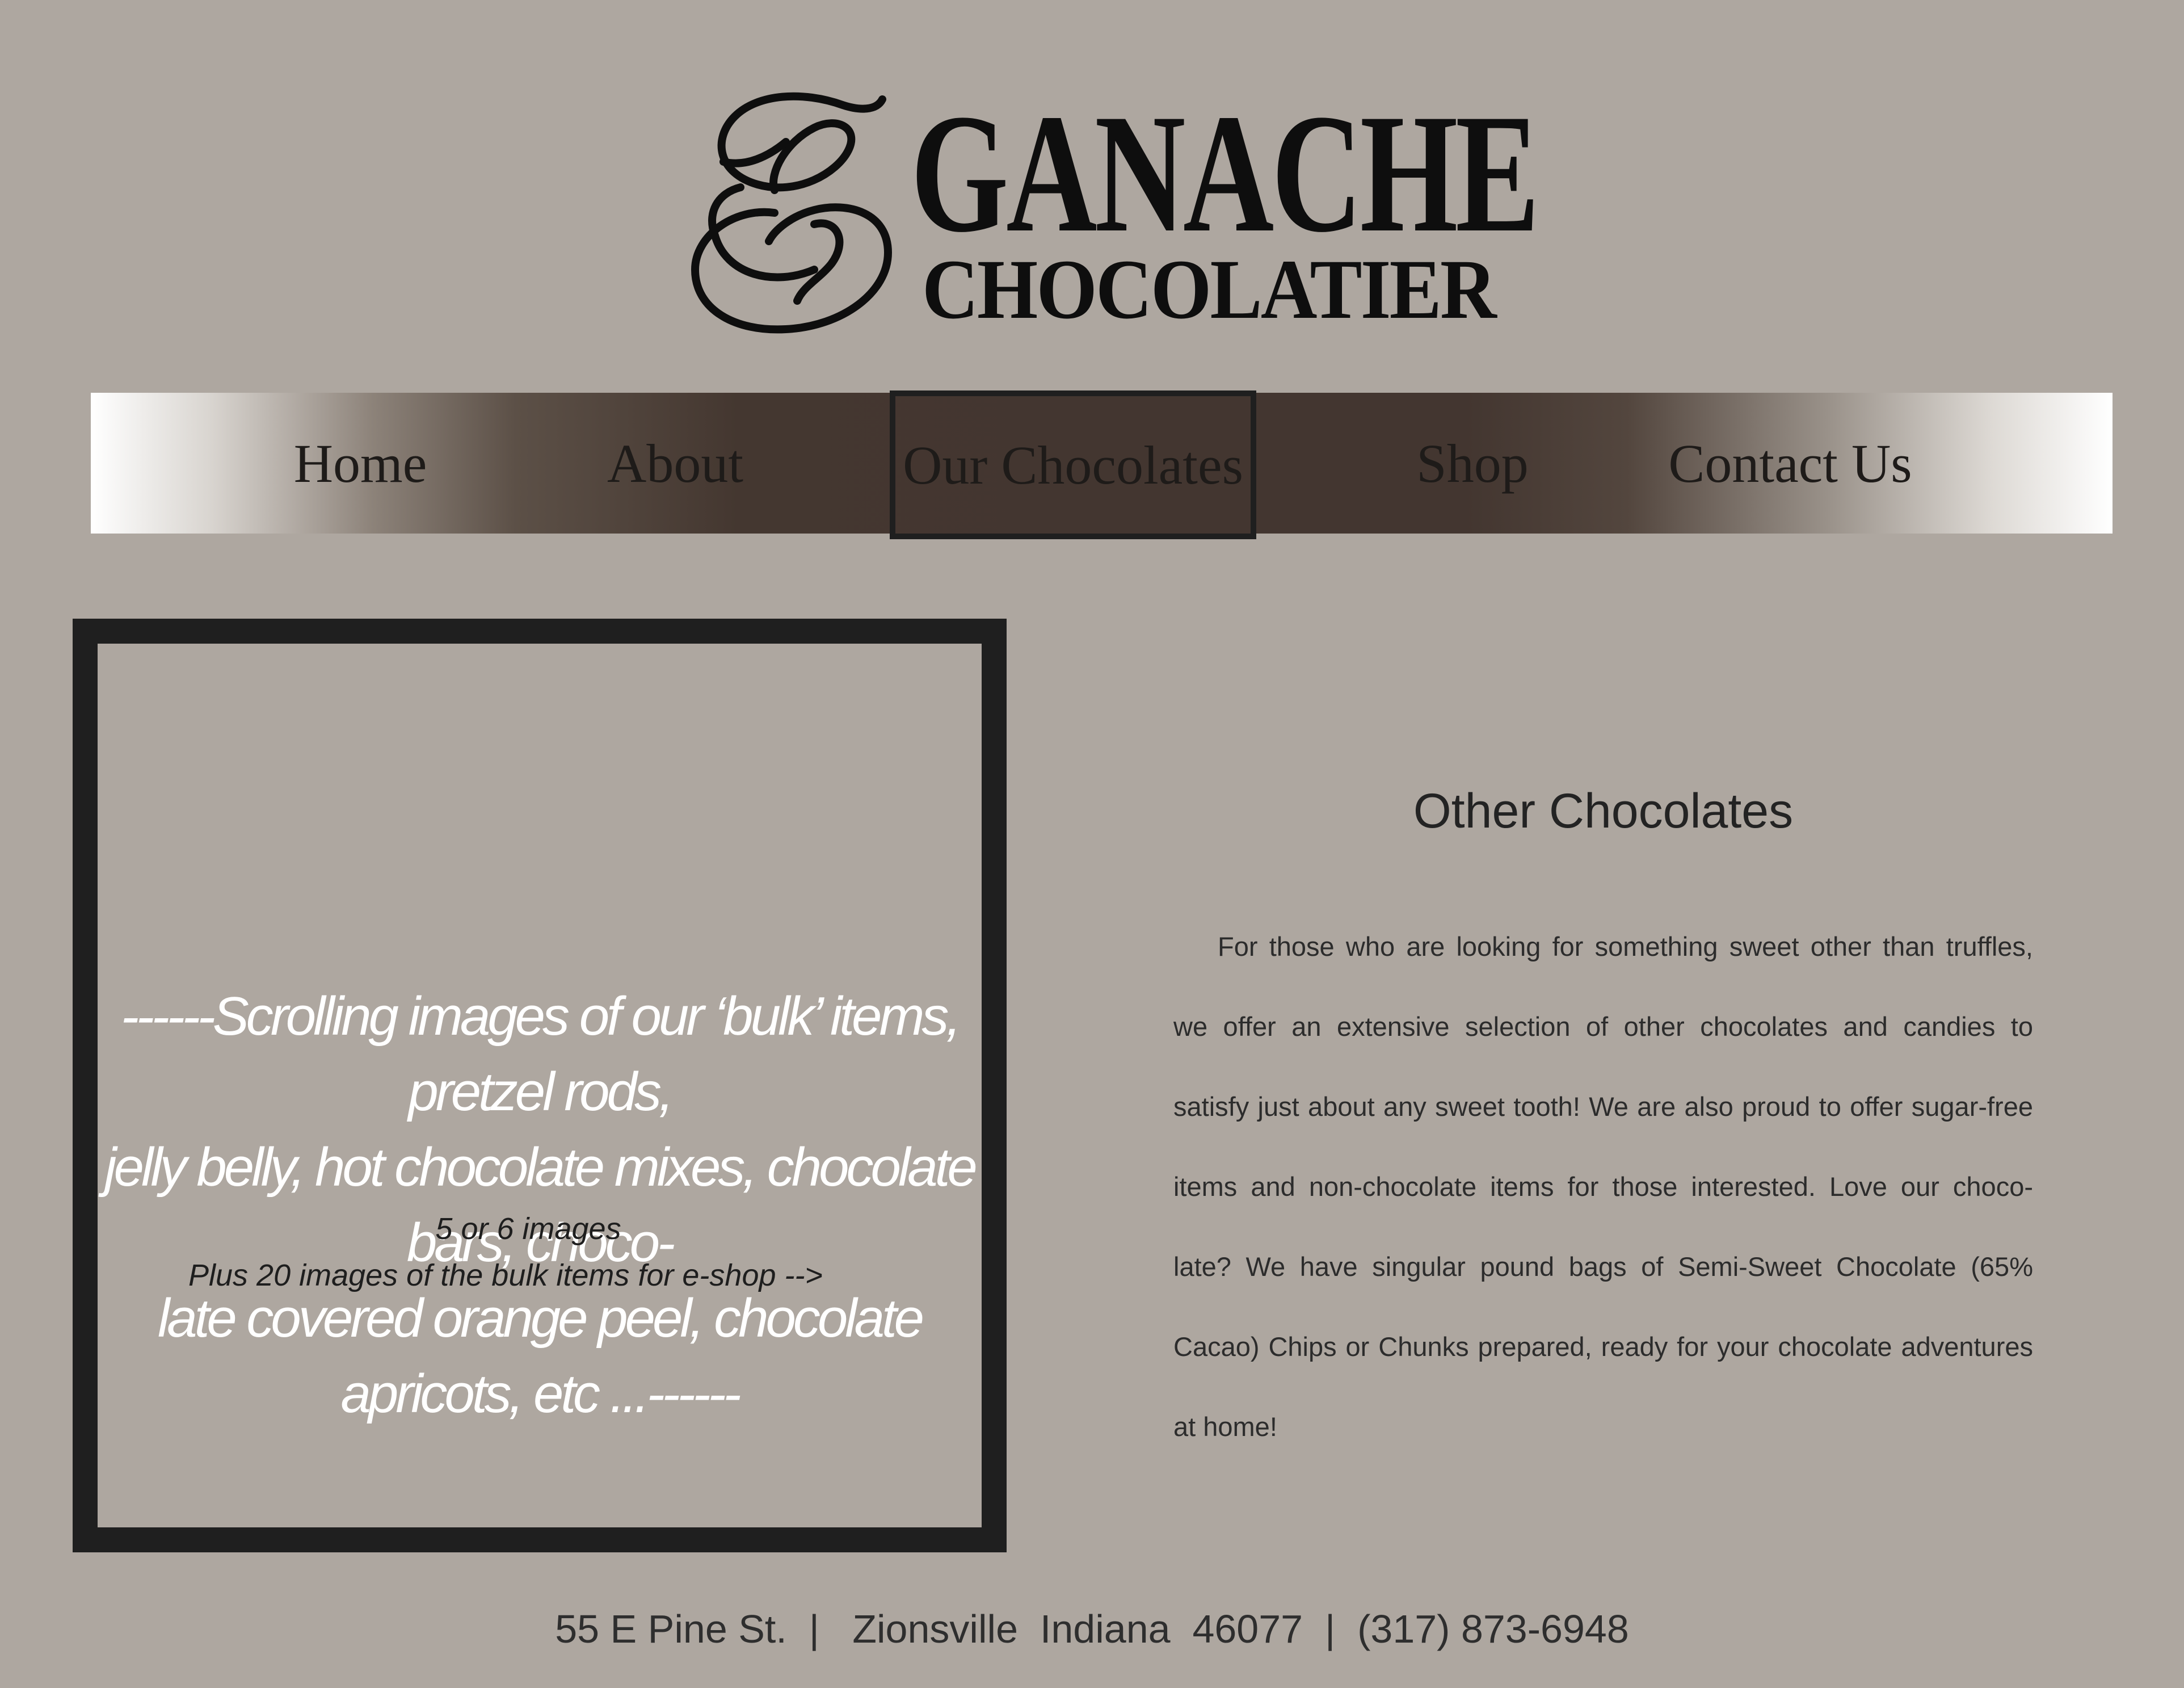 This screenshot has width=2184, height=1688. Describe the element at coordinates (1472, 463) in the screenshot. I see `nav-shop: Shop` at that location.